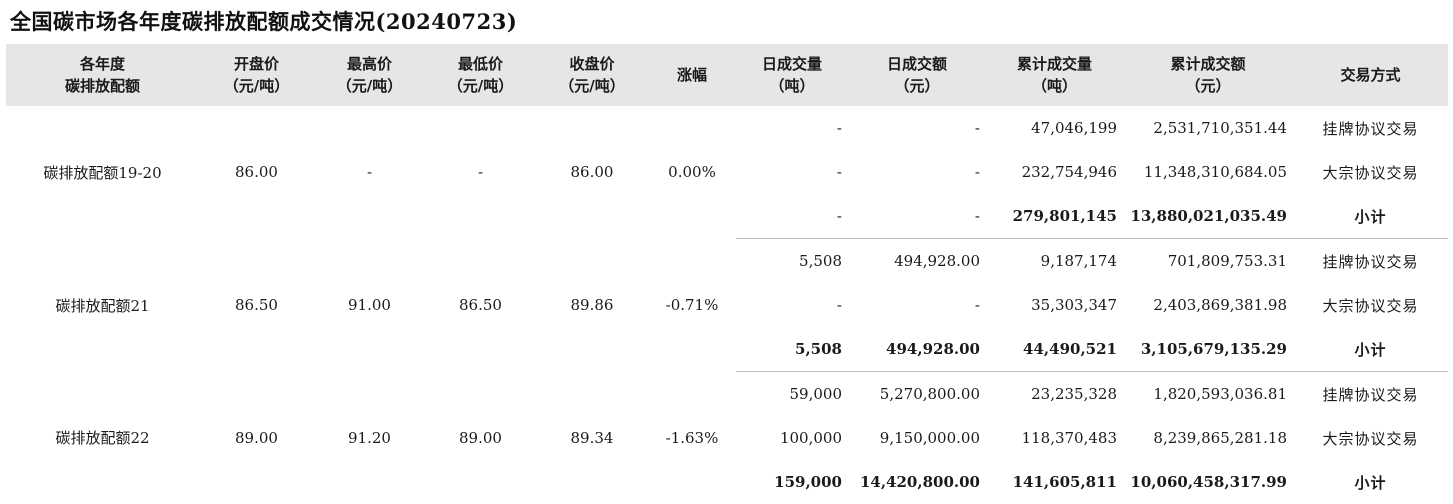 The width and height of the screenshot is (1453, 504). I want to click on cum-amount: 3,105,679,135.29, so click(1208, 349).